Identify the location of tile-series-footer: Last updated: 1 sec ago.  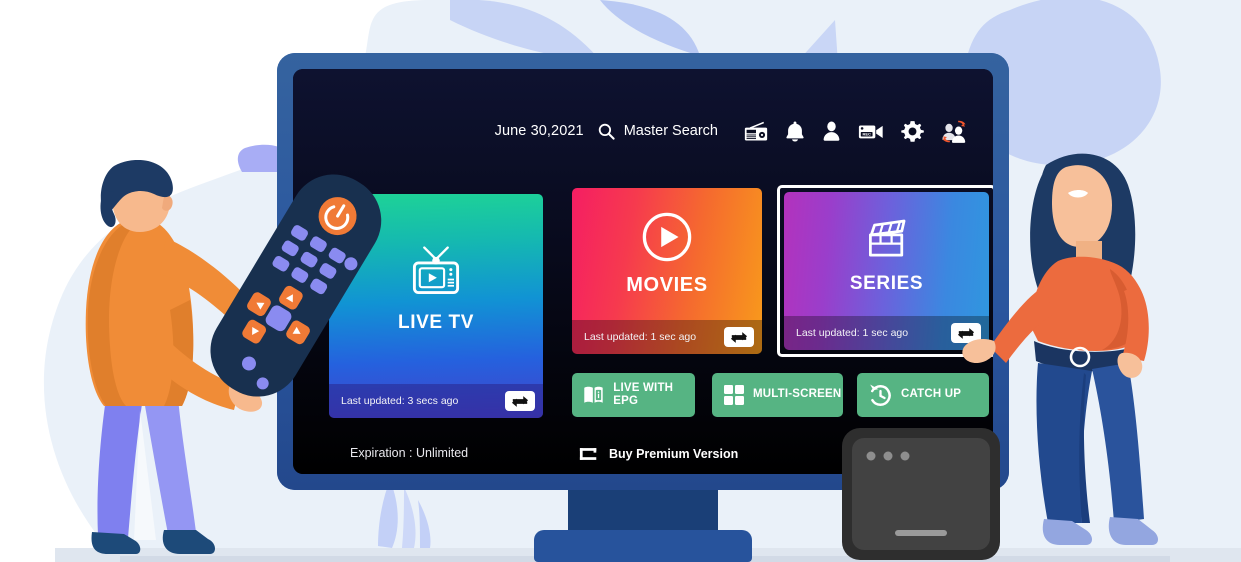
(886, 333).